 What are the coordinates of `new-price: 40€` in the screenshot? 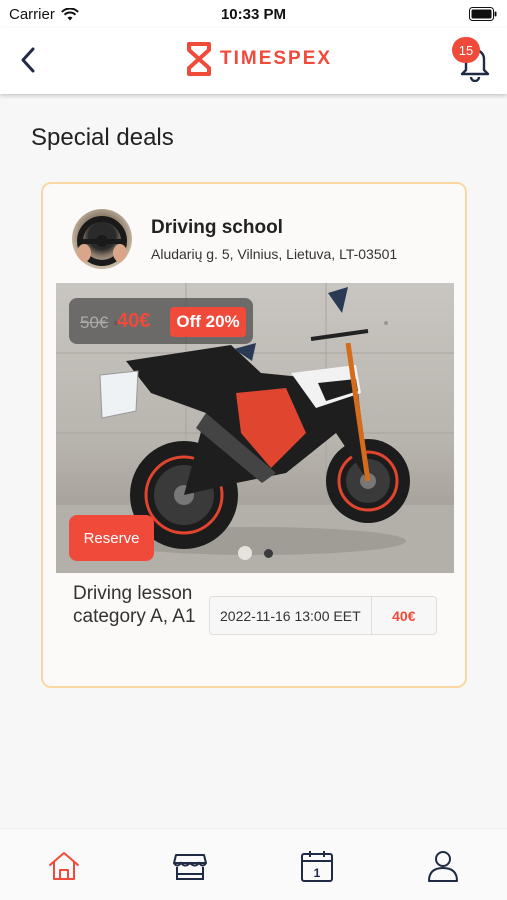 It's located at (134, 321).